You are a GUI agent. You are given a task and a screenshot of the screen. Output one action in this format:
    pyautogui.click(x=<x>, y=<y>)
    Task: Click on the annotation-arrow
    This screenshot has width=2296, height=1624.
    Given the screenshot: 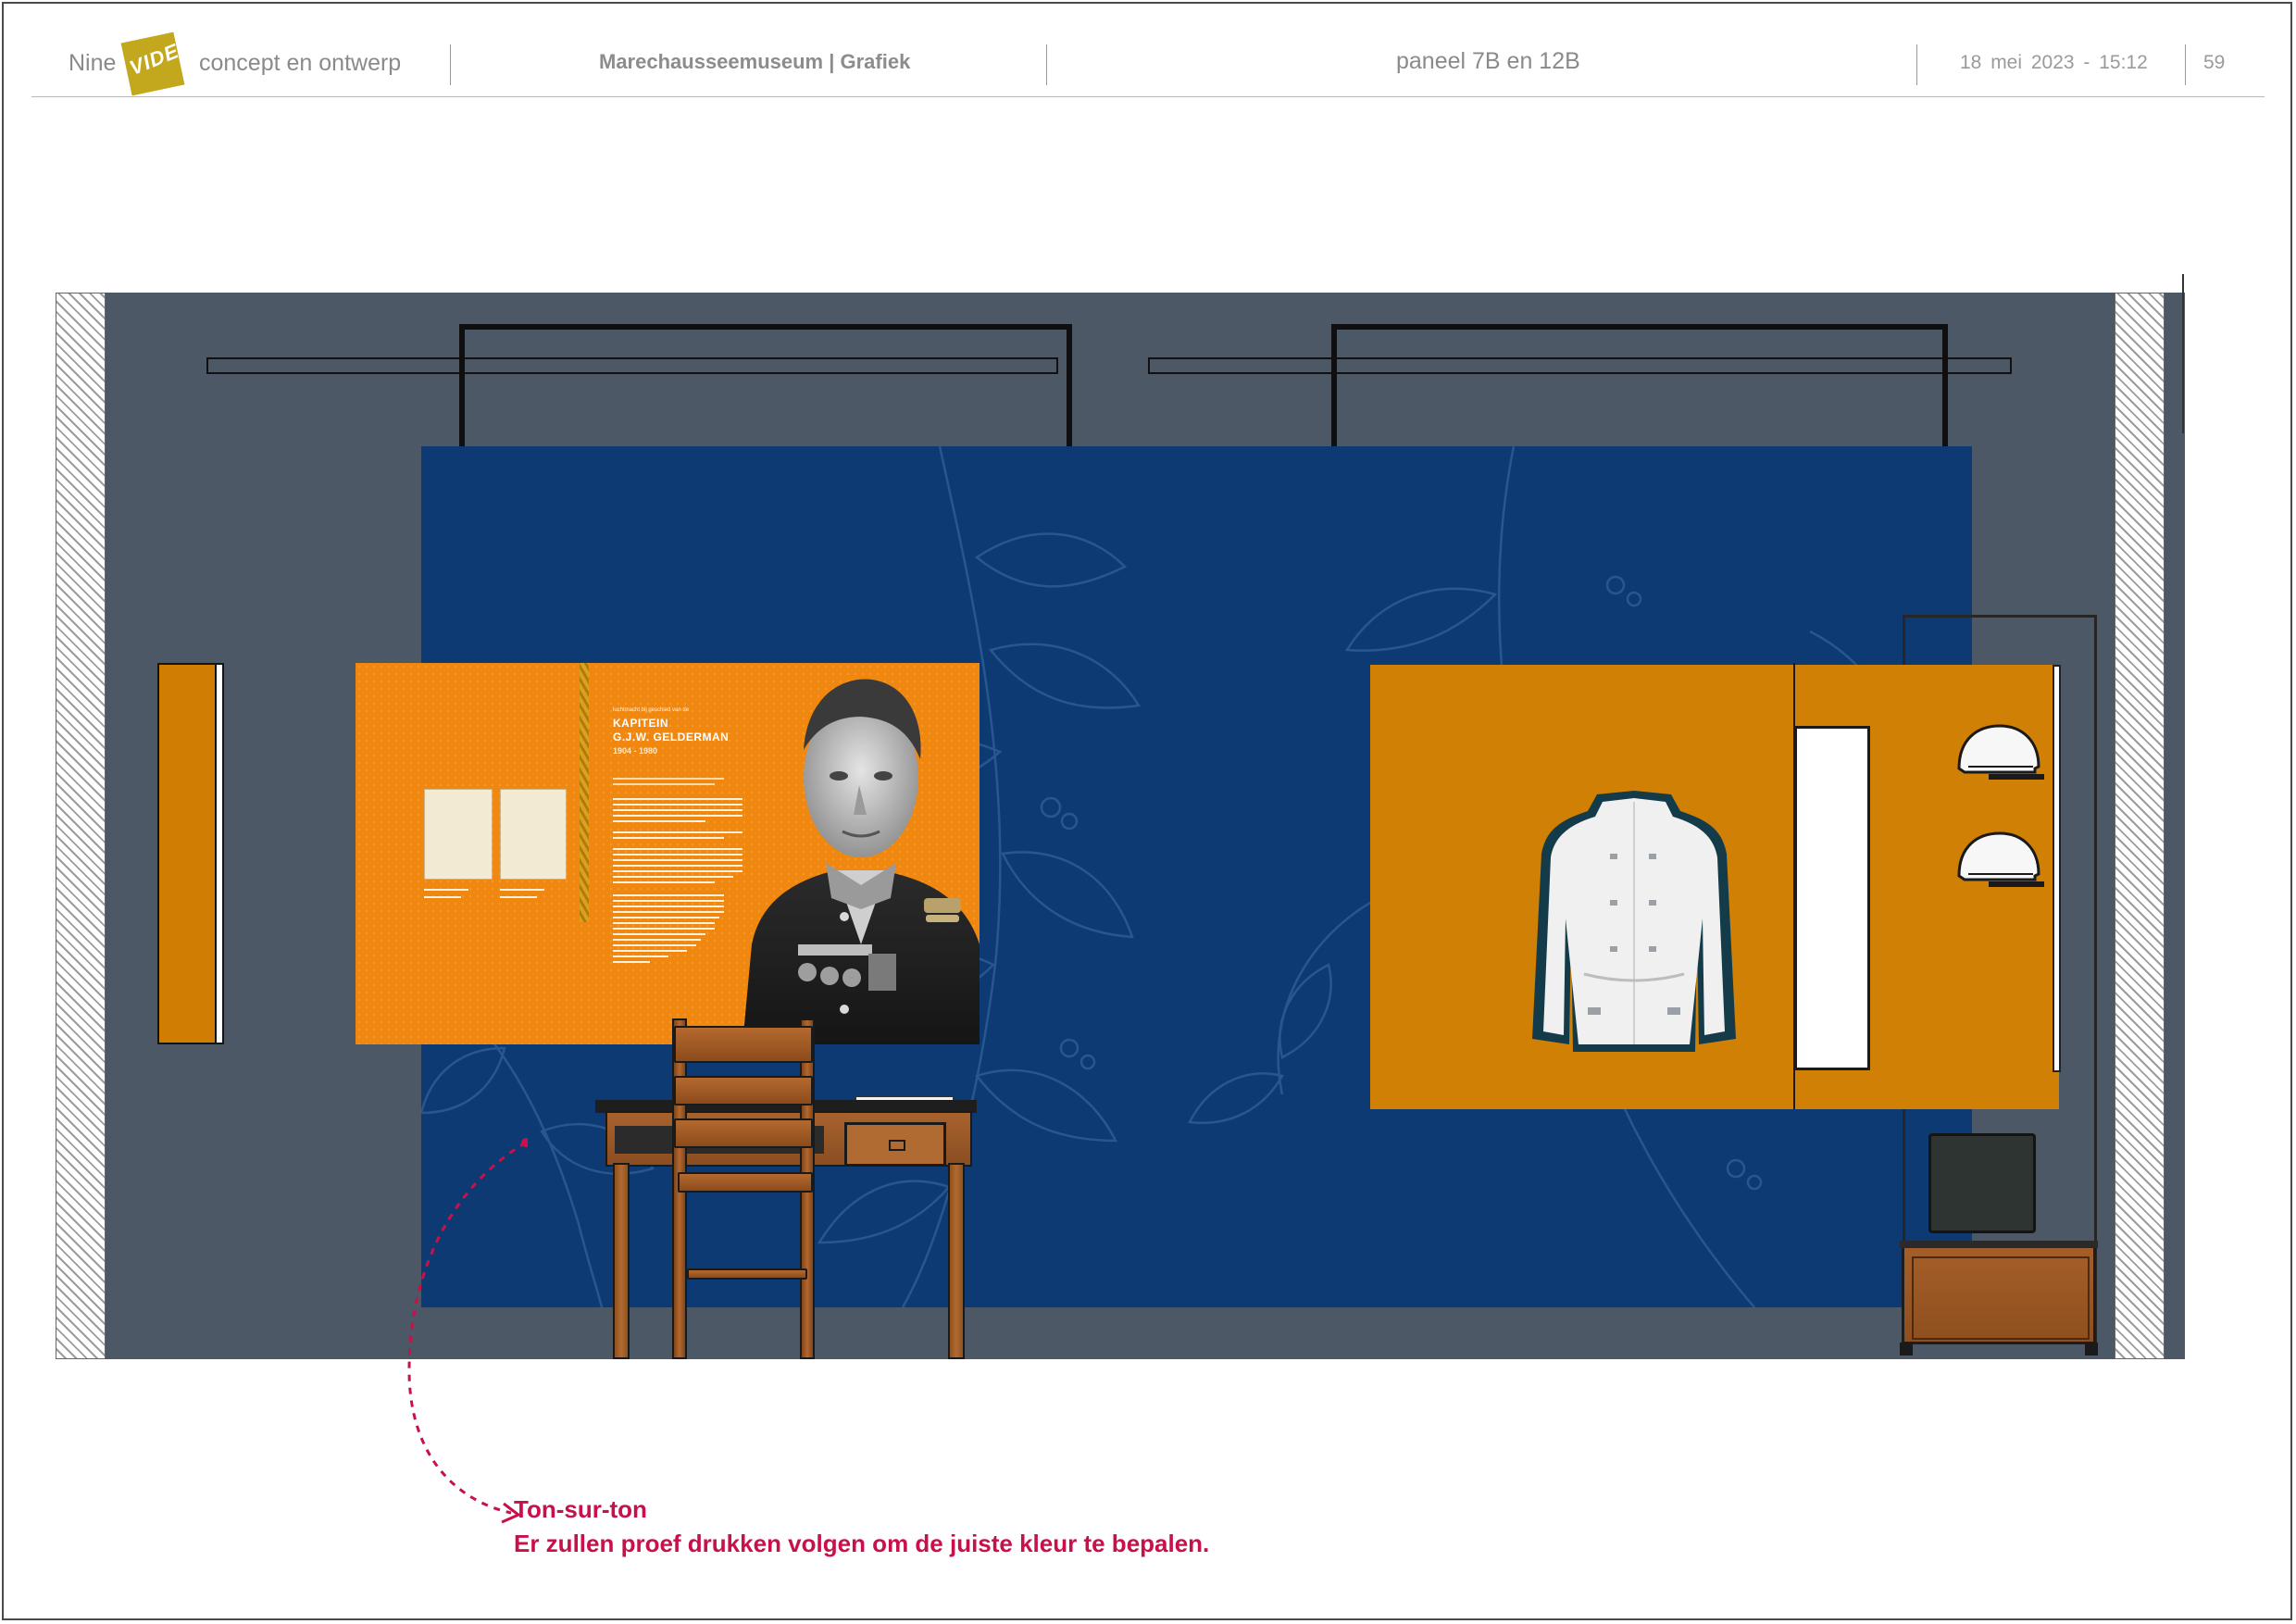 What is the action you would take?
    pyautogui.click(x=467, y=1331)
    